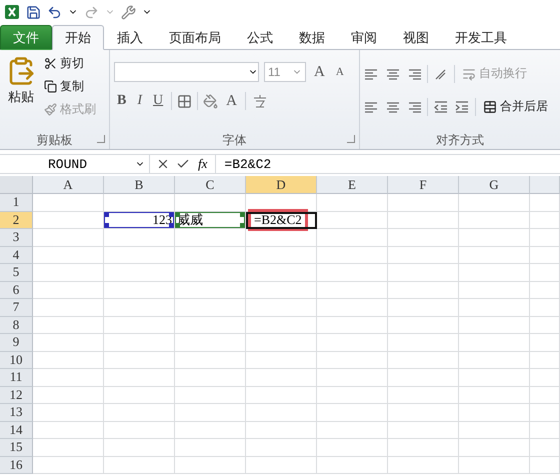 This screenshot has width=560, height=476. What do you see at coordinates (203, 164) in the screenshot?
I see `insert-function-button: fx` at bounding box center [203, 164].